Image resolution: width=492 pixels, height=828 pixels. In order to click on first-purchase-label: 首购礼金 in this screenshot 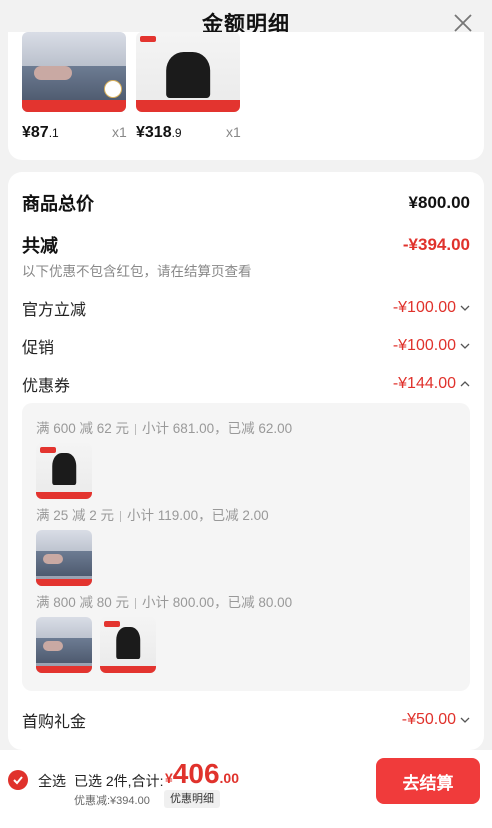, I will do `click(54, 722)`.